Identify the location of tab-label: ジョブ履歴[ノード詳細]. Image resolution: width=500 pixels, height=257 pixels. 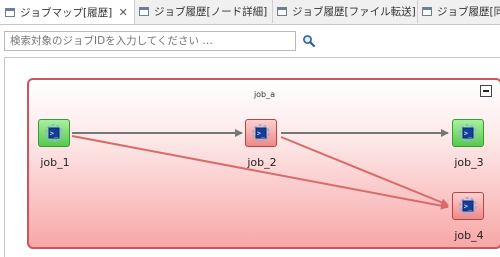
(211, 12).